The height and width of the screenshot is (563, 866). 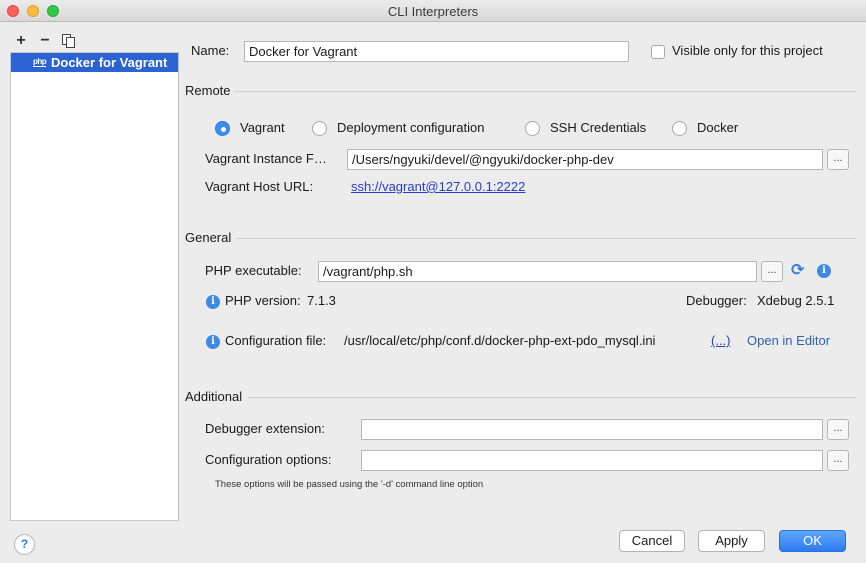 What do you see at coordinates (436, 51) in the screenshot?
I see `name-input: Docker for Vagrant` at bounding box center [436, 51].